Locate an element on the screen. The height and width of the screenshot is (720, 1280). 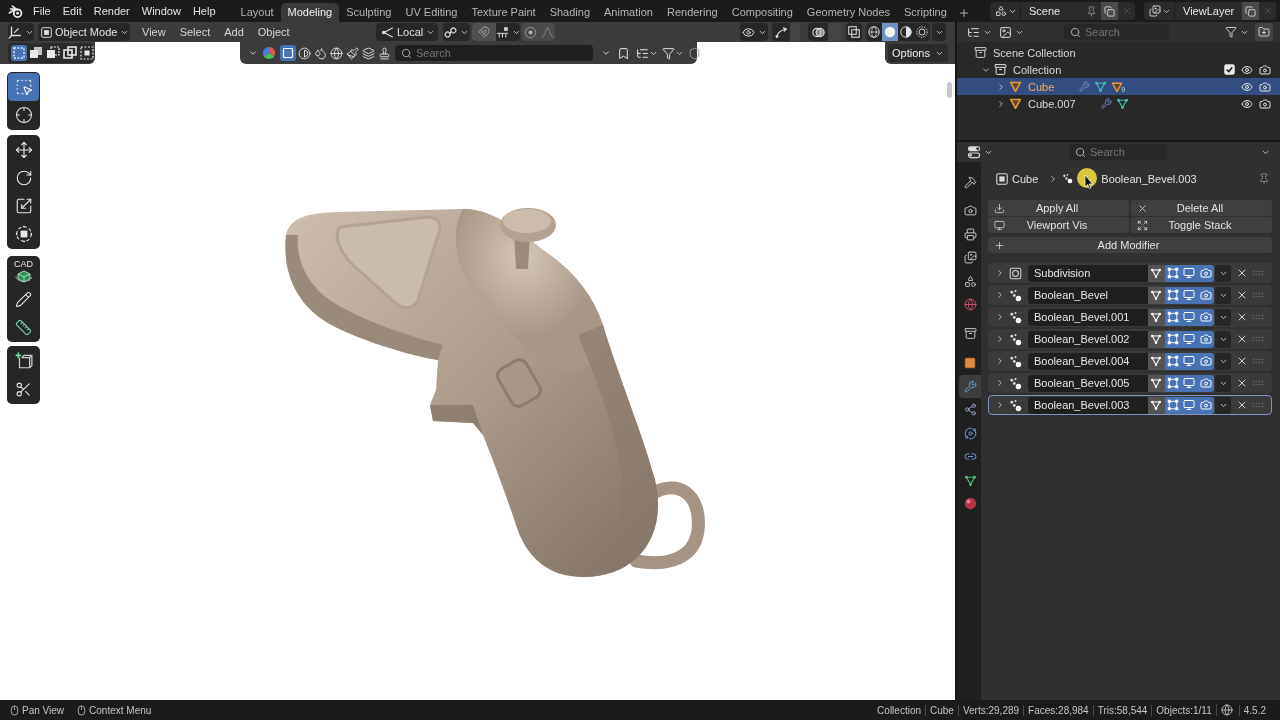
filter-icon is located at coordinates (668, 53).